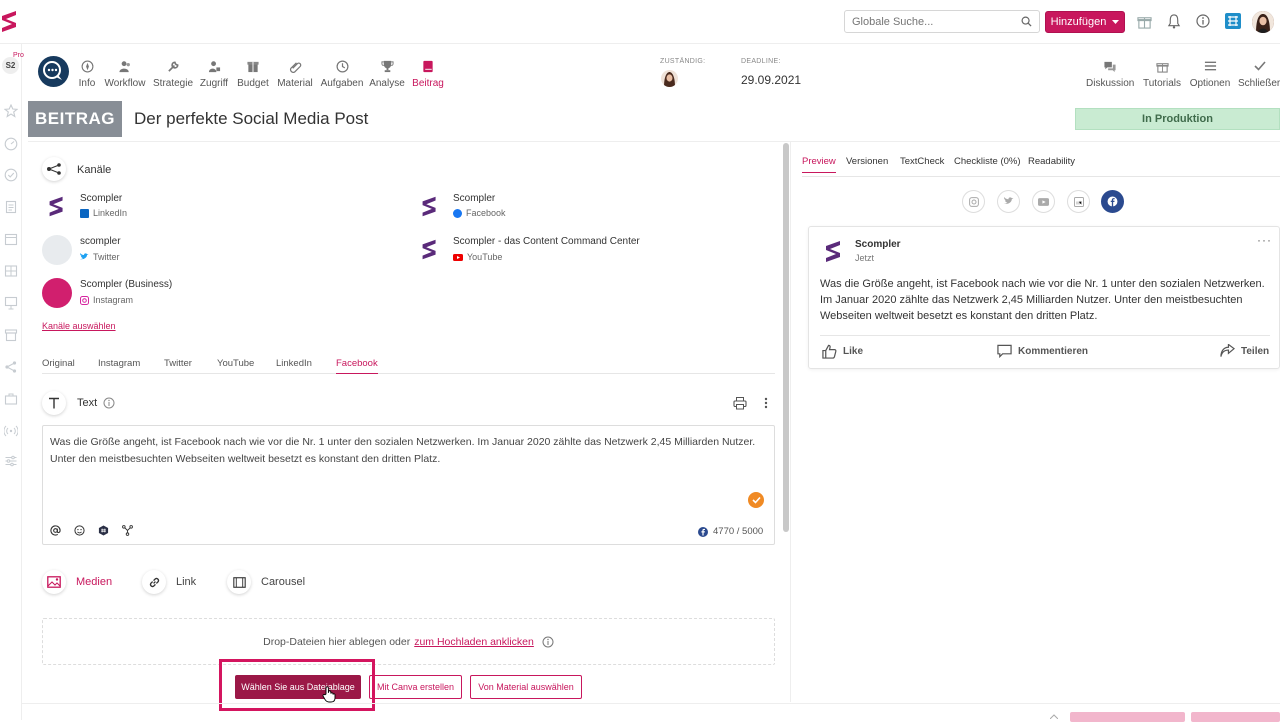 The image size is (1280, 722). Describe the element at coordinates (1162, 67) in the screenshot. I see `tutorial-gift-icon` at that location.